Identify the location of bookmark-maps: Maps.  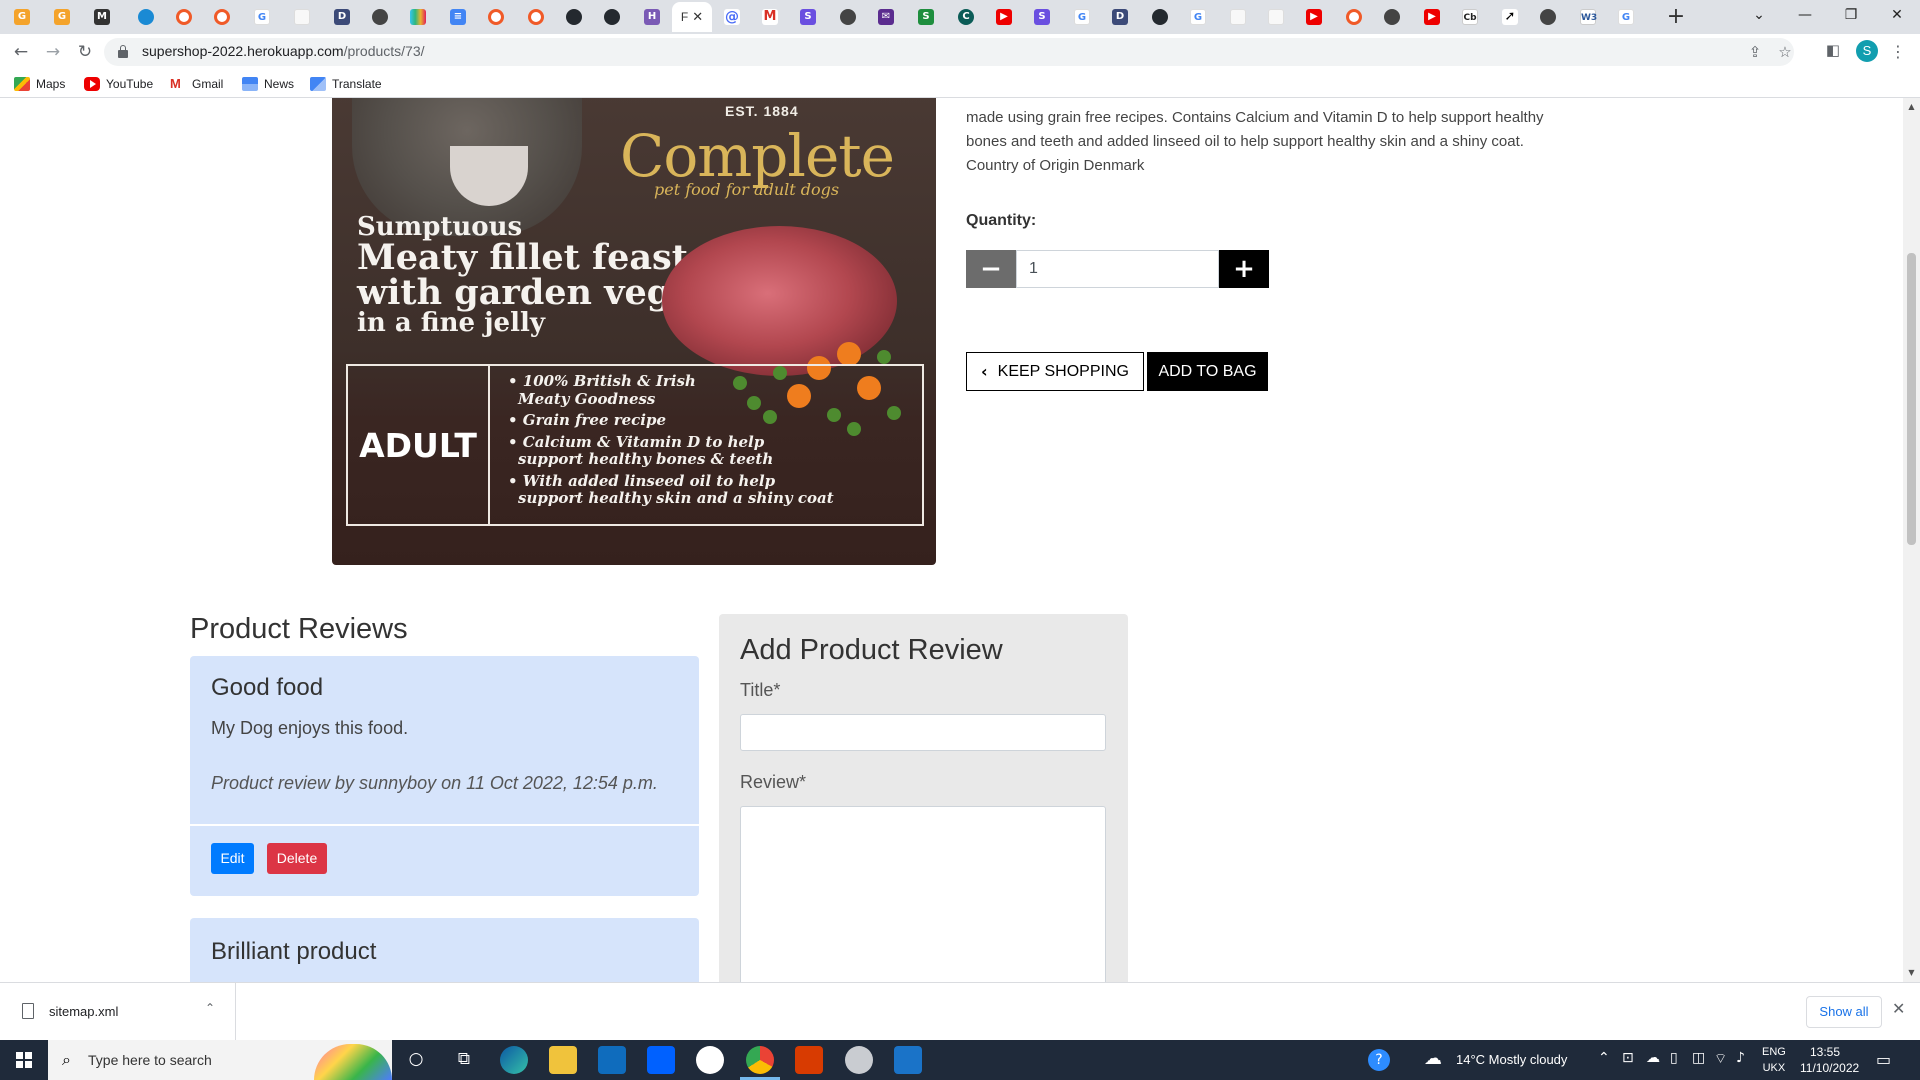
(39, 84).